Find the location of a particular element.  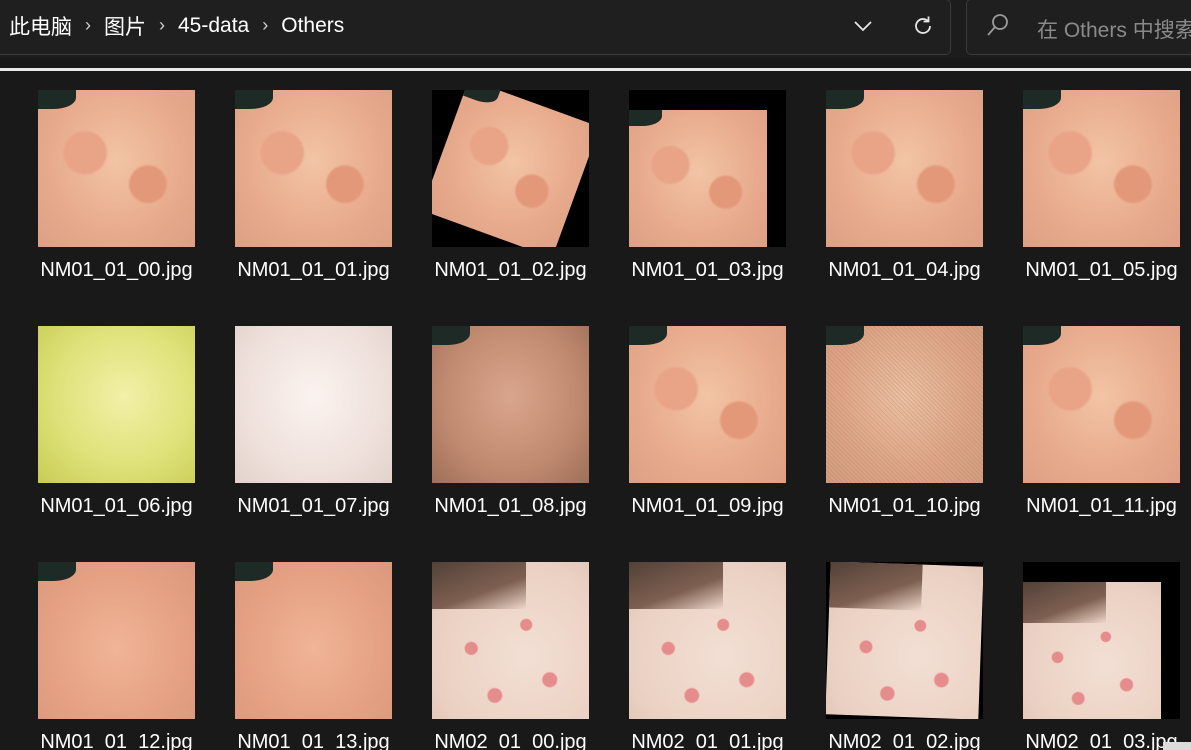

search-icon is located at coordinates (997, 25).